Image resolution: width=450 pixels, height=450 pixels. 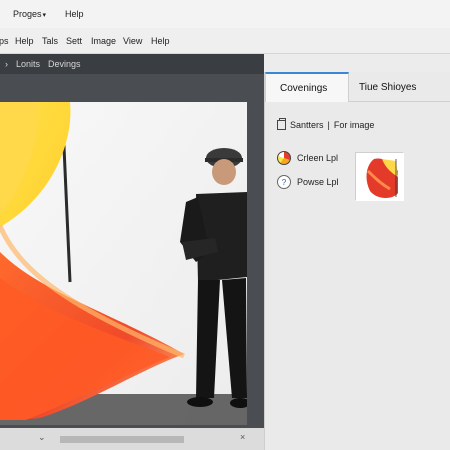 What do you see at coordinates (64, 64) in the screenshot?
I see `breadcrumb-item-devings: Devings` at bounding box center [64, 64].